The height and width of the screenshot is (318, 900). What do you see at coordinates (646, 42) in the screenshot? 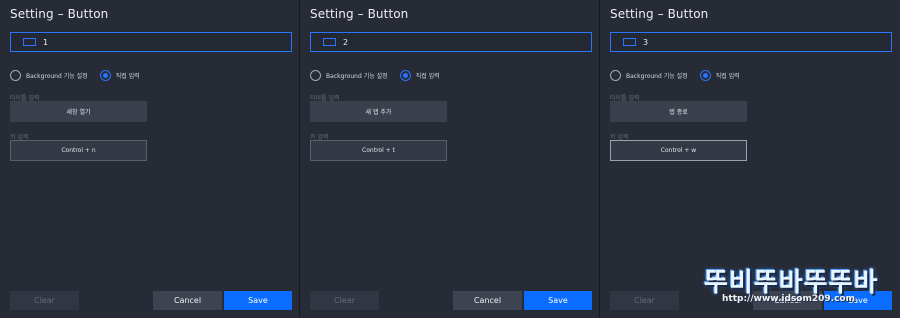
I see `button-id-value: 3` at bounding box center [646, 42].